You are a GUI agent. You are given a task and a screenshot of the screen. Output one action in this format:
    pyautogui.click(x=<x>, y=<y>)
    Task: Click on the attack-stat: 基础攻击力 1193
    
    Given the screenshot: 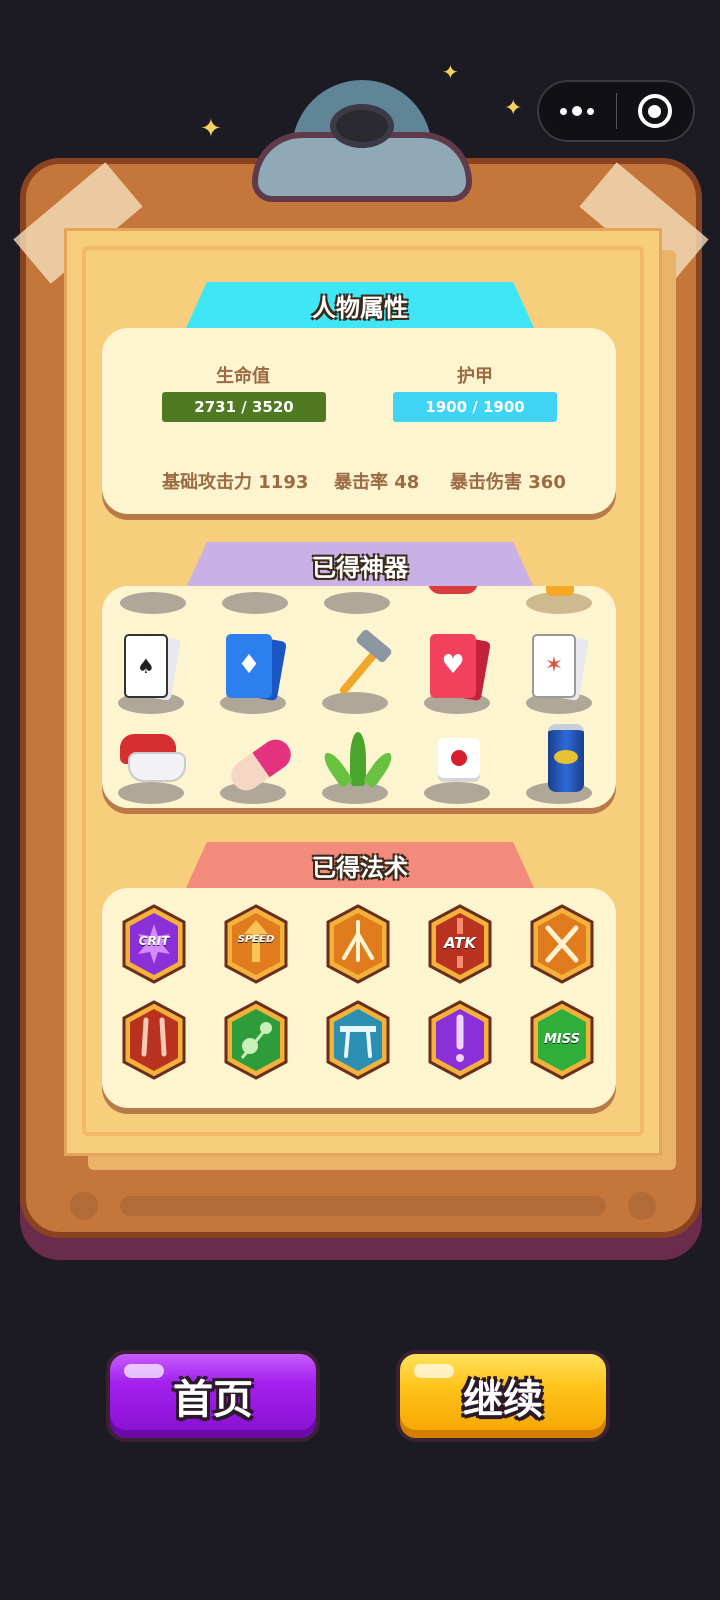 What is the action you would take?
    pyautogui.click(x=235, y=482)
    